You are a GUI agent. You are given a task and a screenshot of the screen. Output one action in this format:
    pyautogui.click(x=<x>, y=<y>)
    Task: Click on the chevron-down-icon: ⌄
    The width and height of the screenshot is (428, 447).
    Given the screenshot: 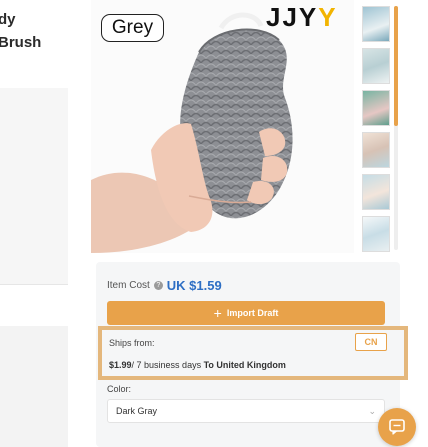 What is the action you would take?
    pyautogui.click(x=372, y=410)
    